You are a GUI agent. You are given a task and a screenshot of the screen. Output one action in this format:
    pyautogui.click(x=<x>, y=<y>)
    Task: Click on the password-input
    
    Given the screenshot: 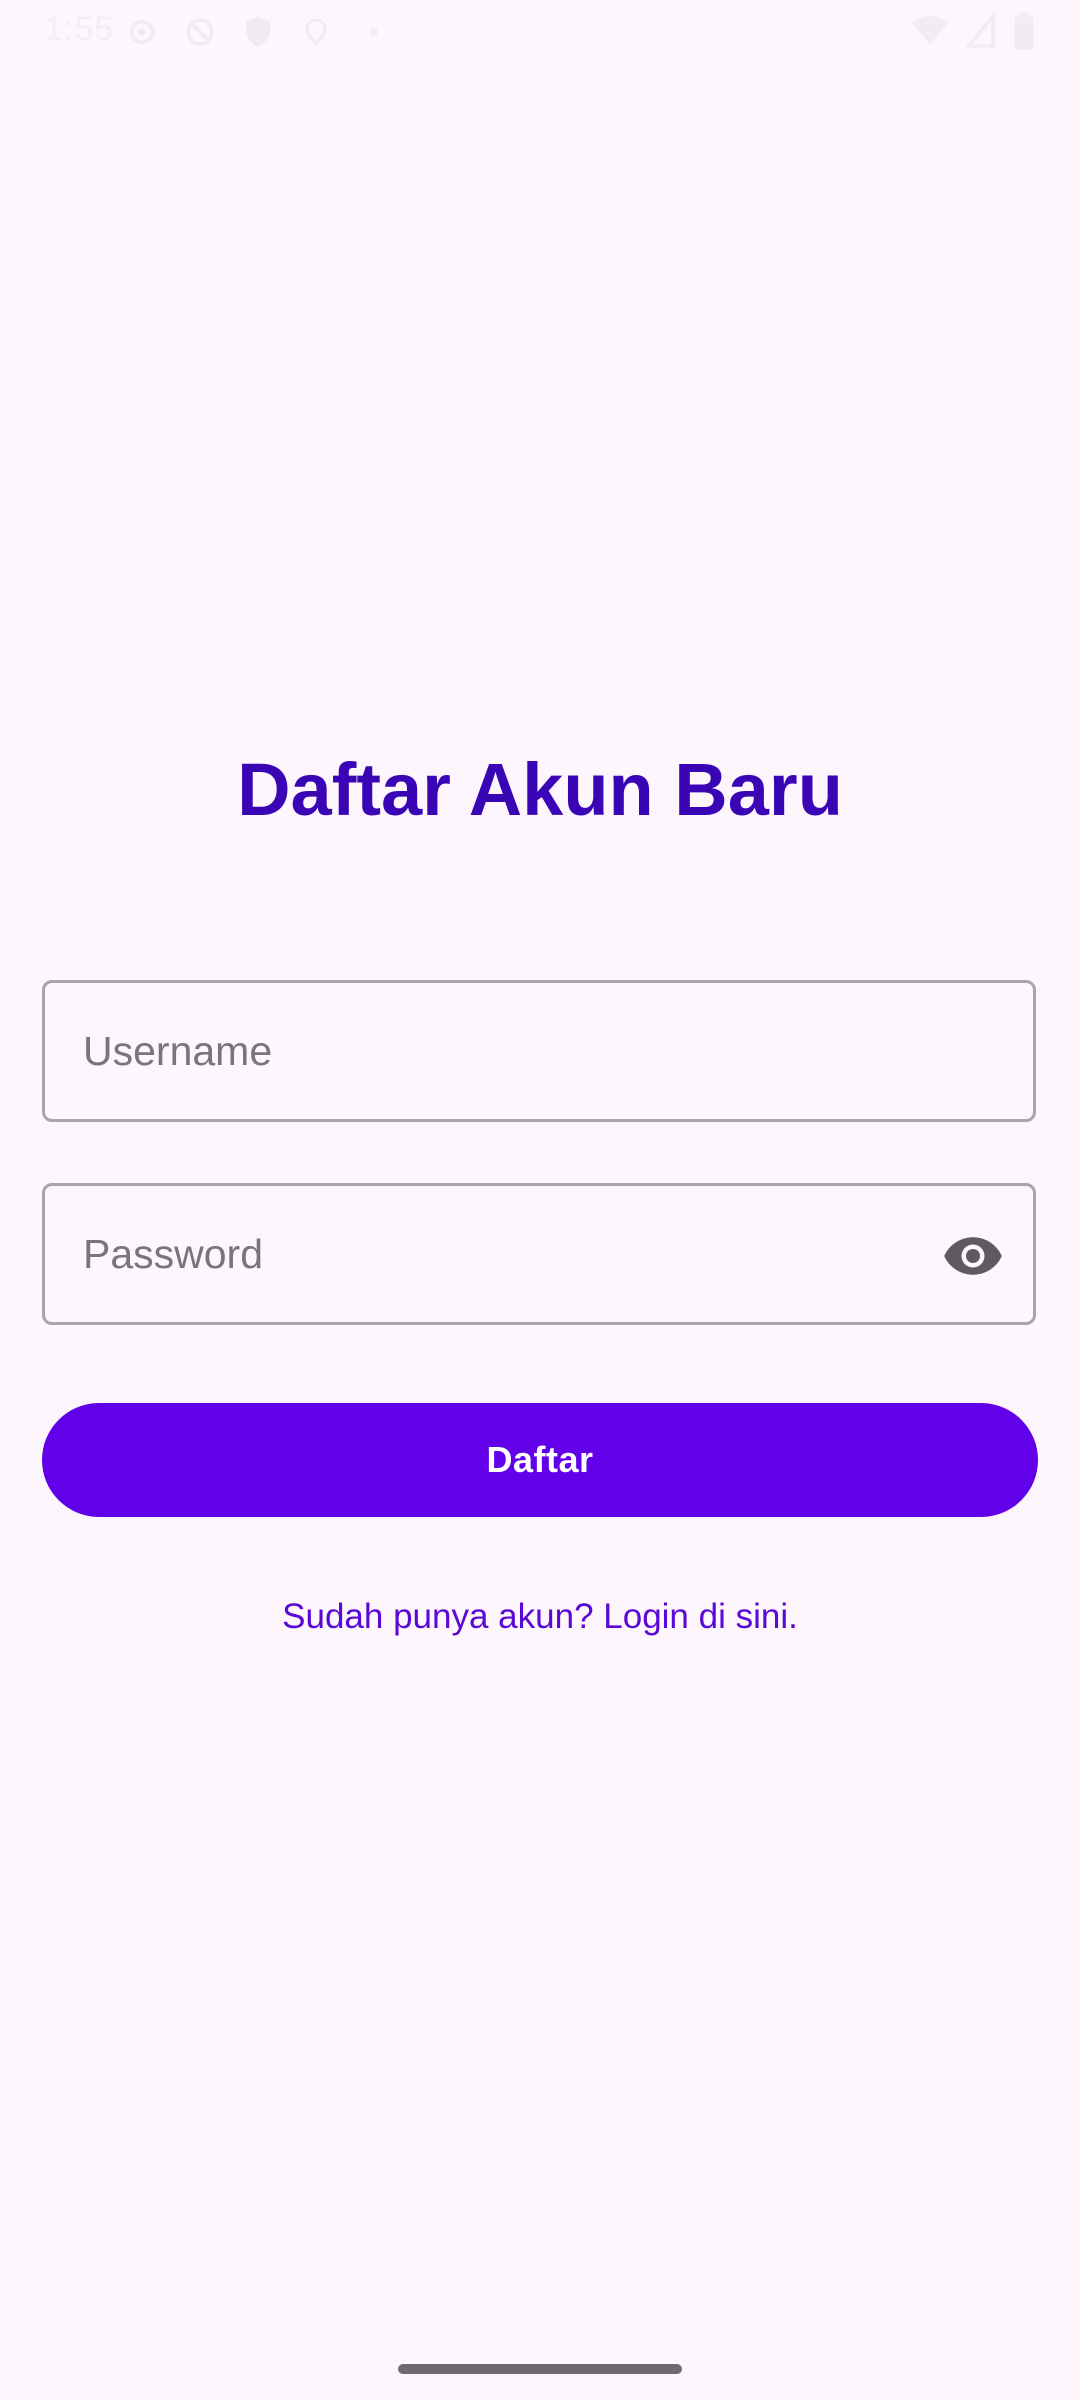 What is the action you would take?
    pyautogui.click(x=513, y=1254)
    